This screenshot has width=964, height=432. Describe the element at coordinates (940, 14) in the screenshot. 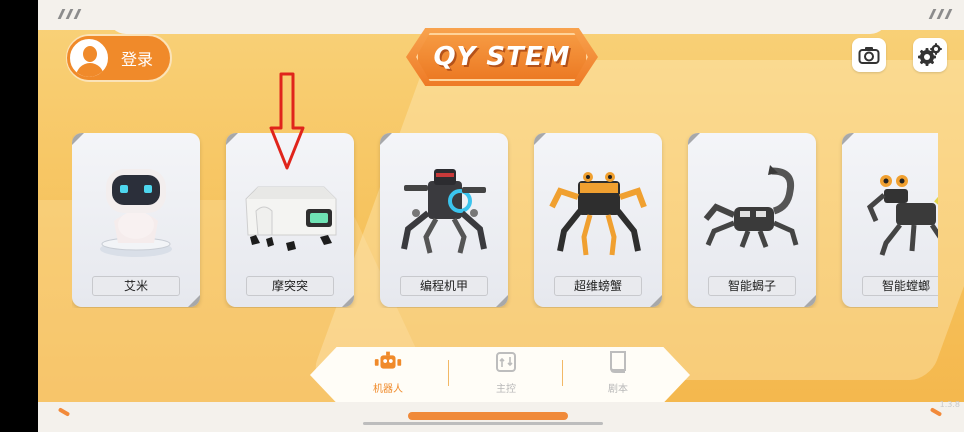

I see `decorative-stripes-right` at that location.